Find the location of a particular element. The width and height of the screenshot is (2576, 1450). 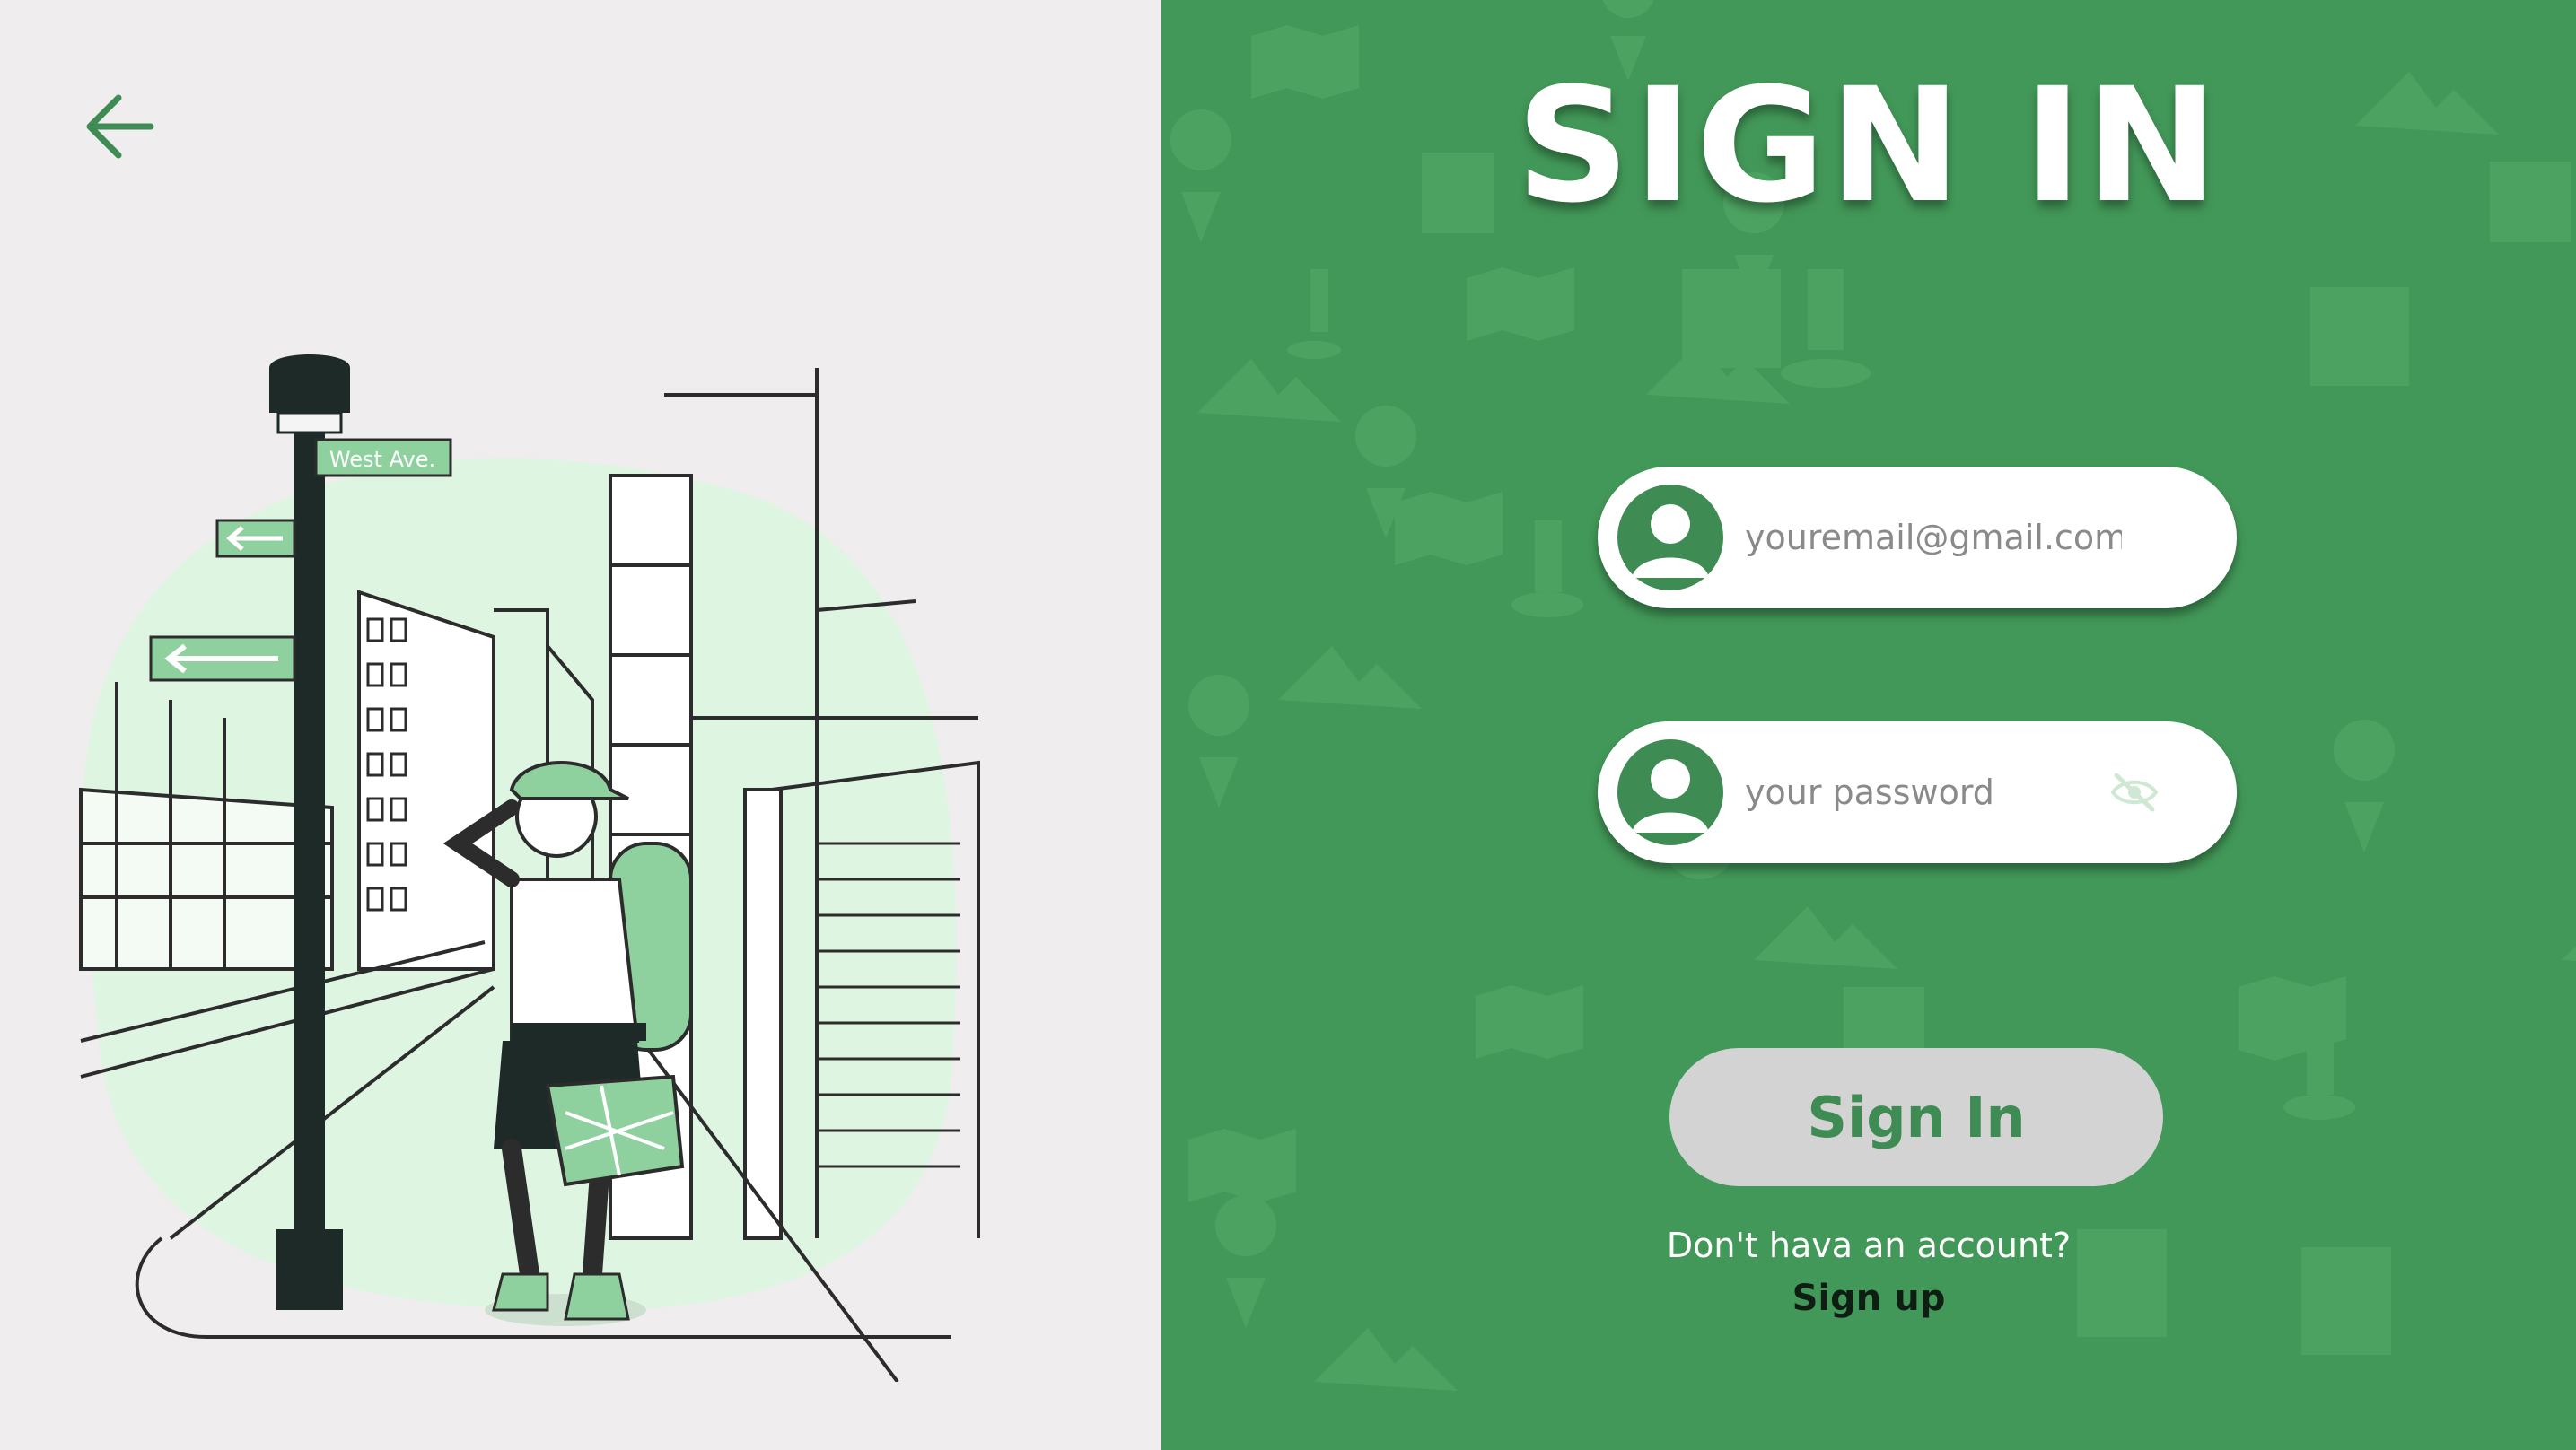

email-field is located at coordinates (1917, 537).